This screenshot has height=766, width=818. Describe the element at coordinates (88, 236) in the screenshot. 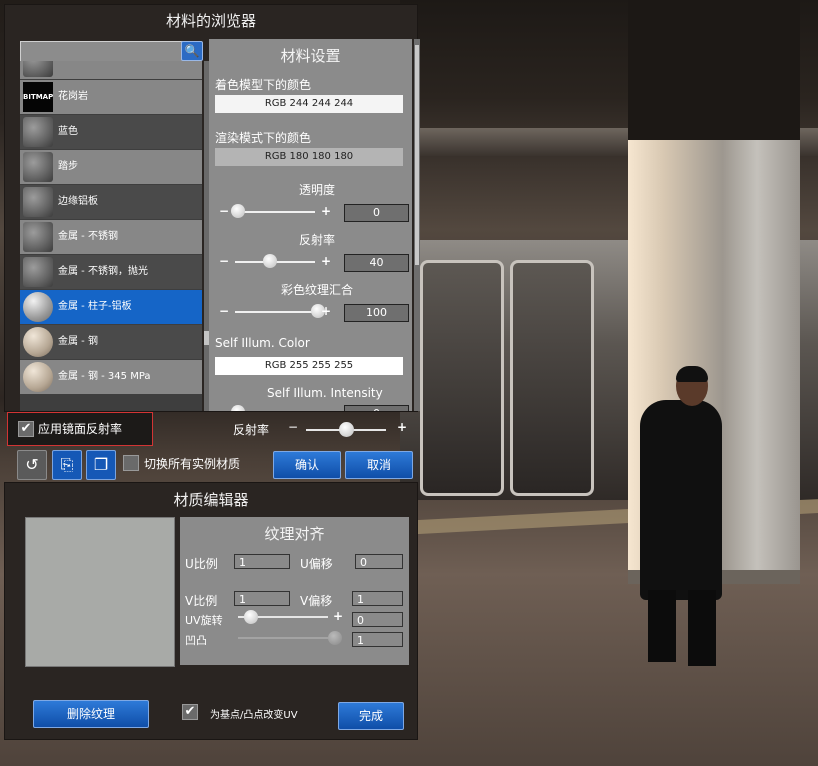

I see `material-name: 金属 - 不锈钢` at that location.